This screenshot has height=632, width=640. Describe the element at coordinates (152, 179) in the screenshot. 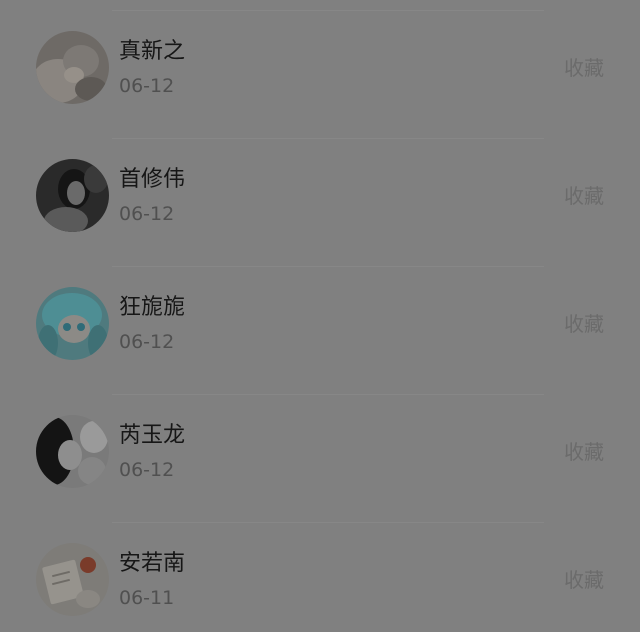

I see `contact-name: 首修伟` at that location.